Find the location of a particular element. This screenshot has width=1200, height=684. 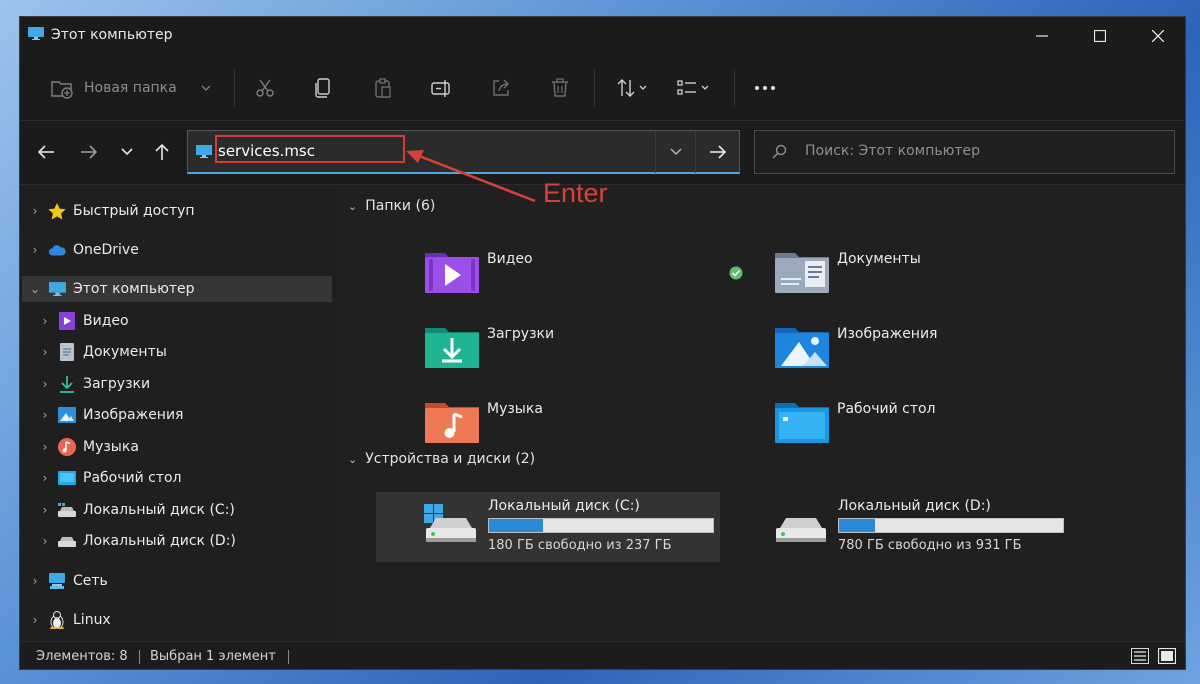

address-history-button is located at coordinates (675, 152).